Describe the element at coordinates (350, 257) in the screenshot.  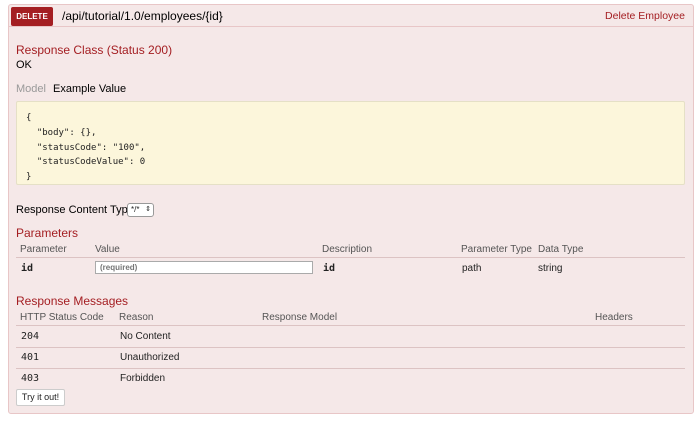
I see `param-header-divider` at that location.